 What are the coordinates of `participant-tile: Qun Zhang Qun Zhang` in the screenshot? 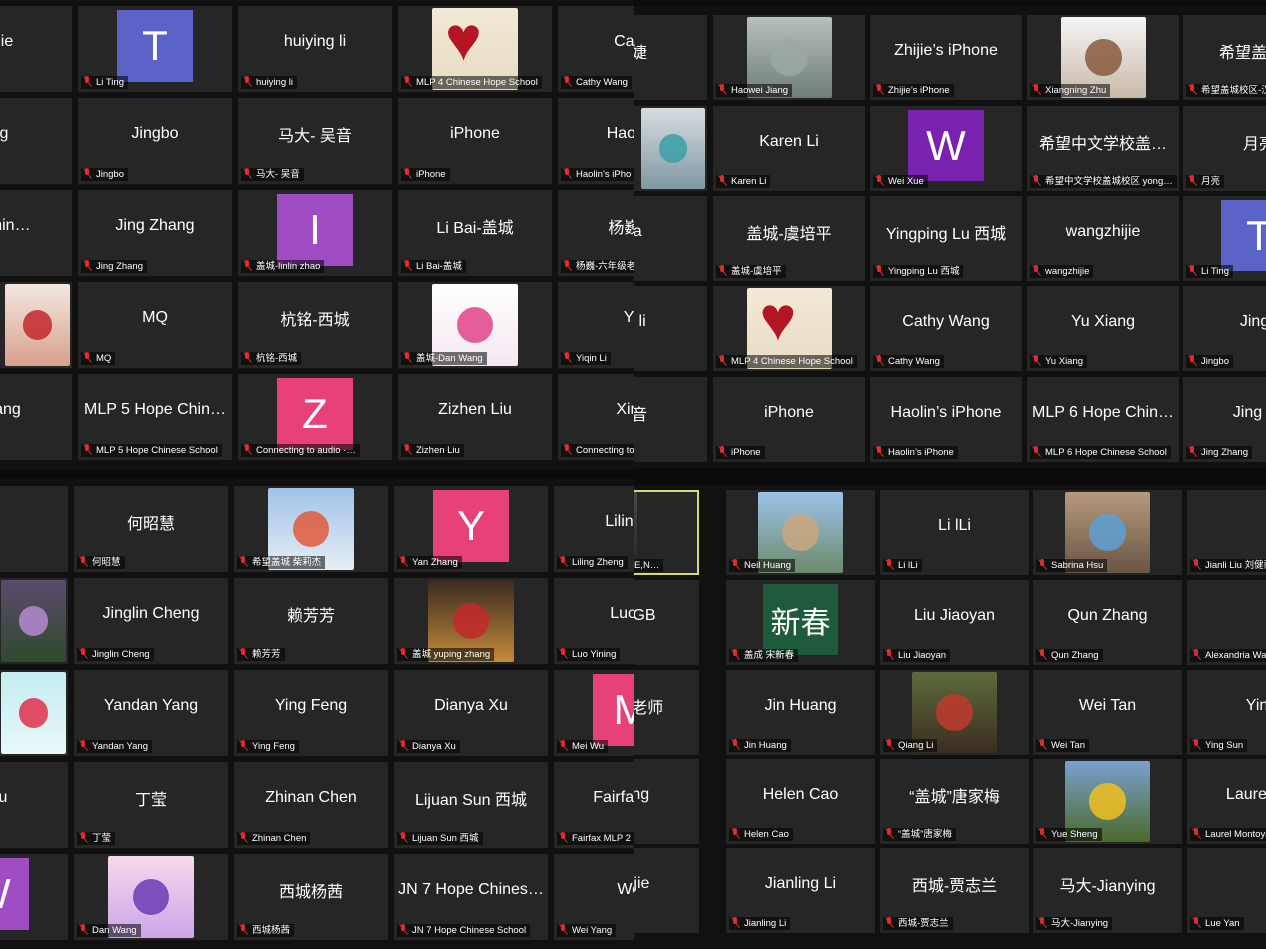 It's located at (1107, 622).